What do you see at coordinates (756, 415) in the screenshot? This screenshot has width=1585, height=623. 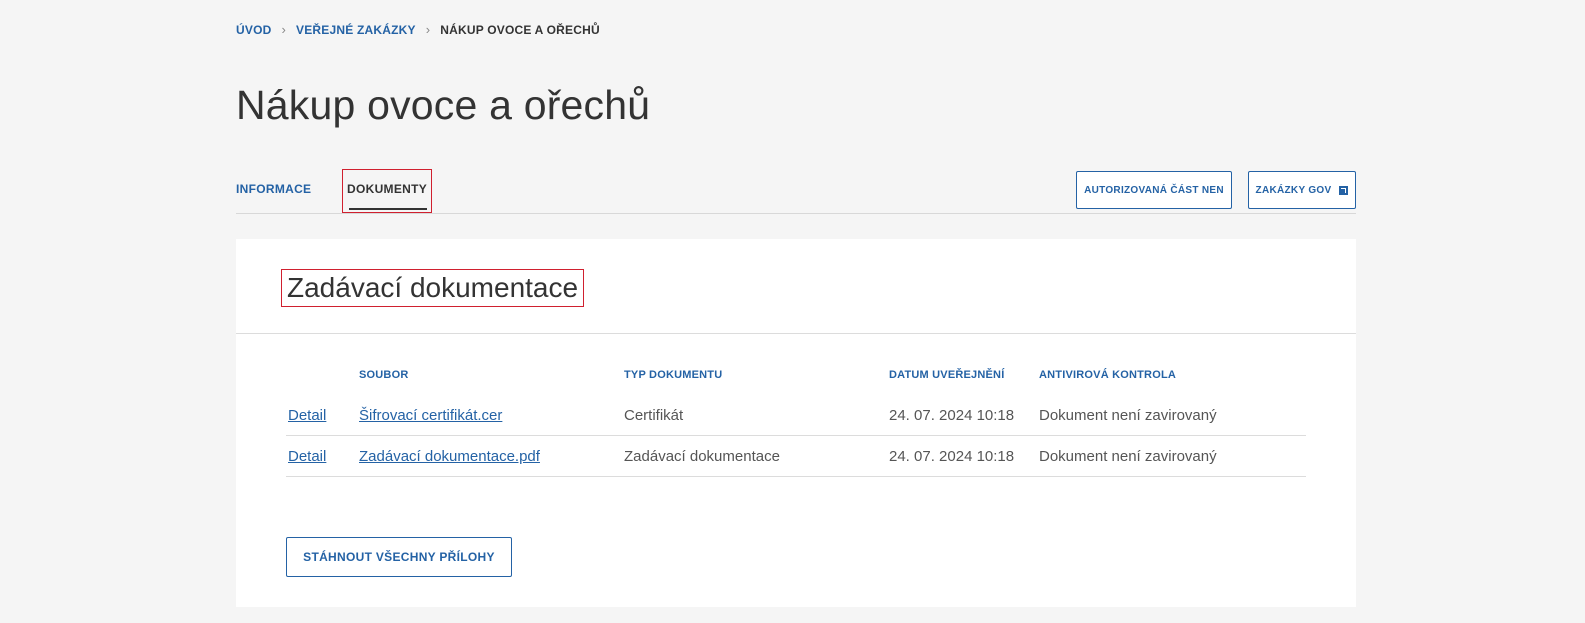 I see `document-type: Certifikát` at bounding box center [756, 415].